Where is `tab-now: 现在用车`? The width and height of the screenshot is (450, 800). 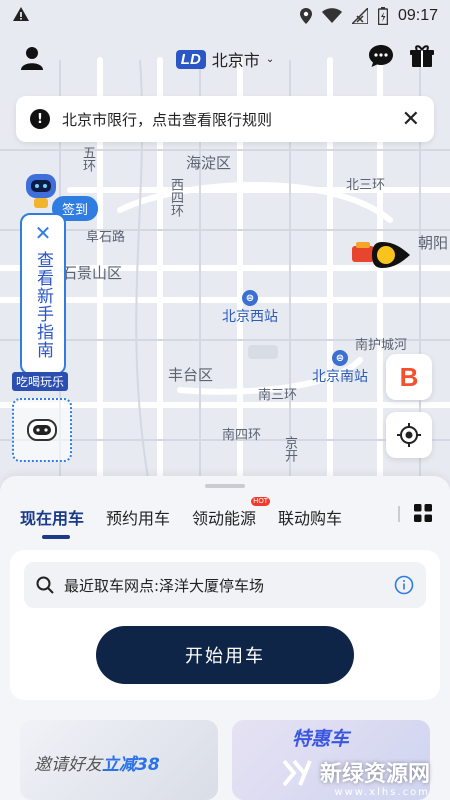 tab-now: 现在用车 is located at coordinates (52, 522).